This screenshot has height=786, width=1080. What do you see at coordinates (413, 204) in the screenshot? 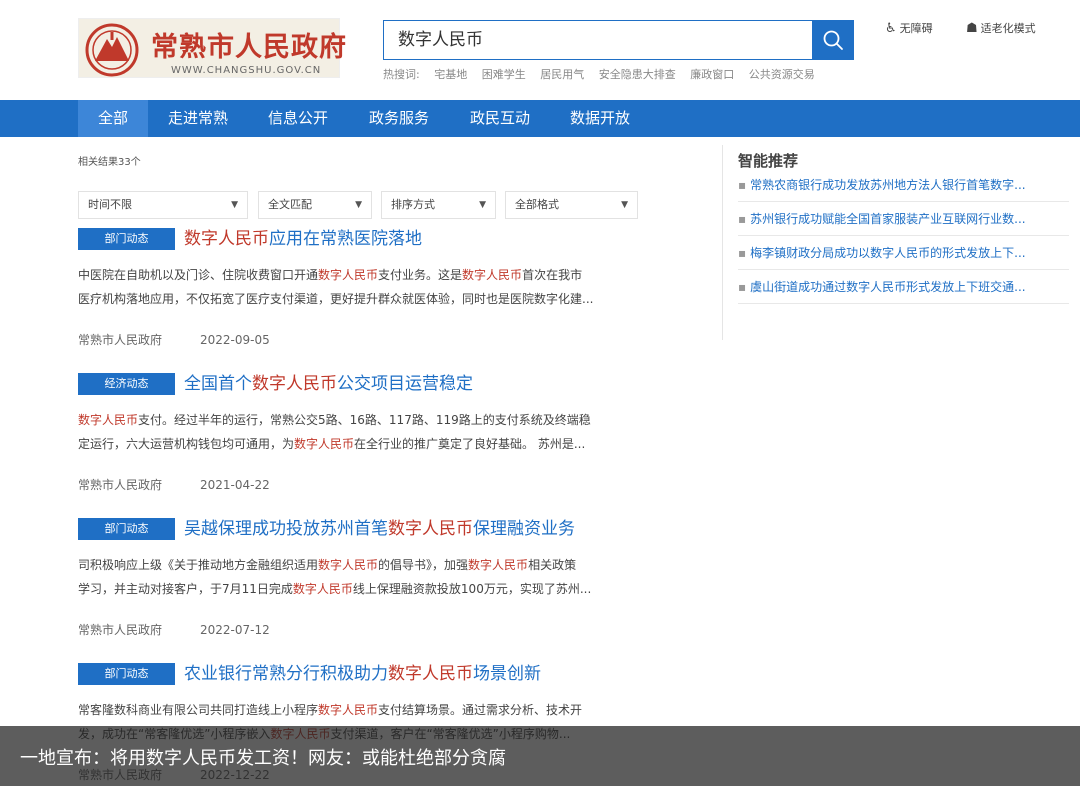
I see `sort-filter-value: 排序方式` at bounding box center [413, 204].